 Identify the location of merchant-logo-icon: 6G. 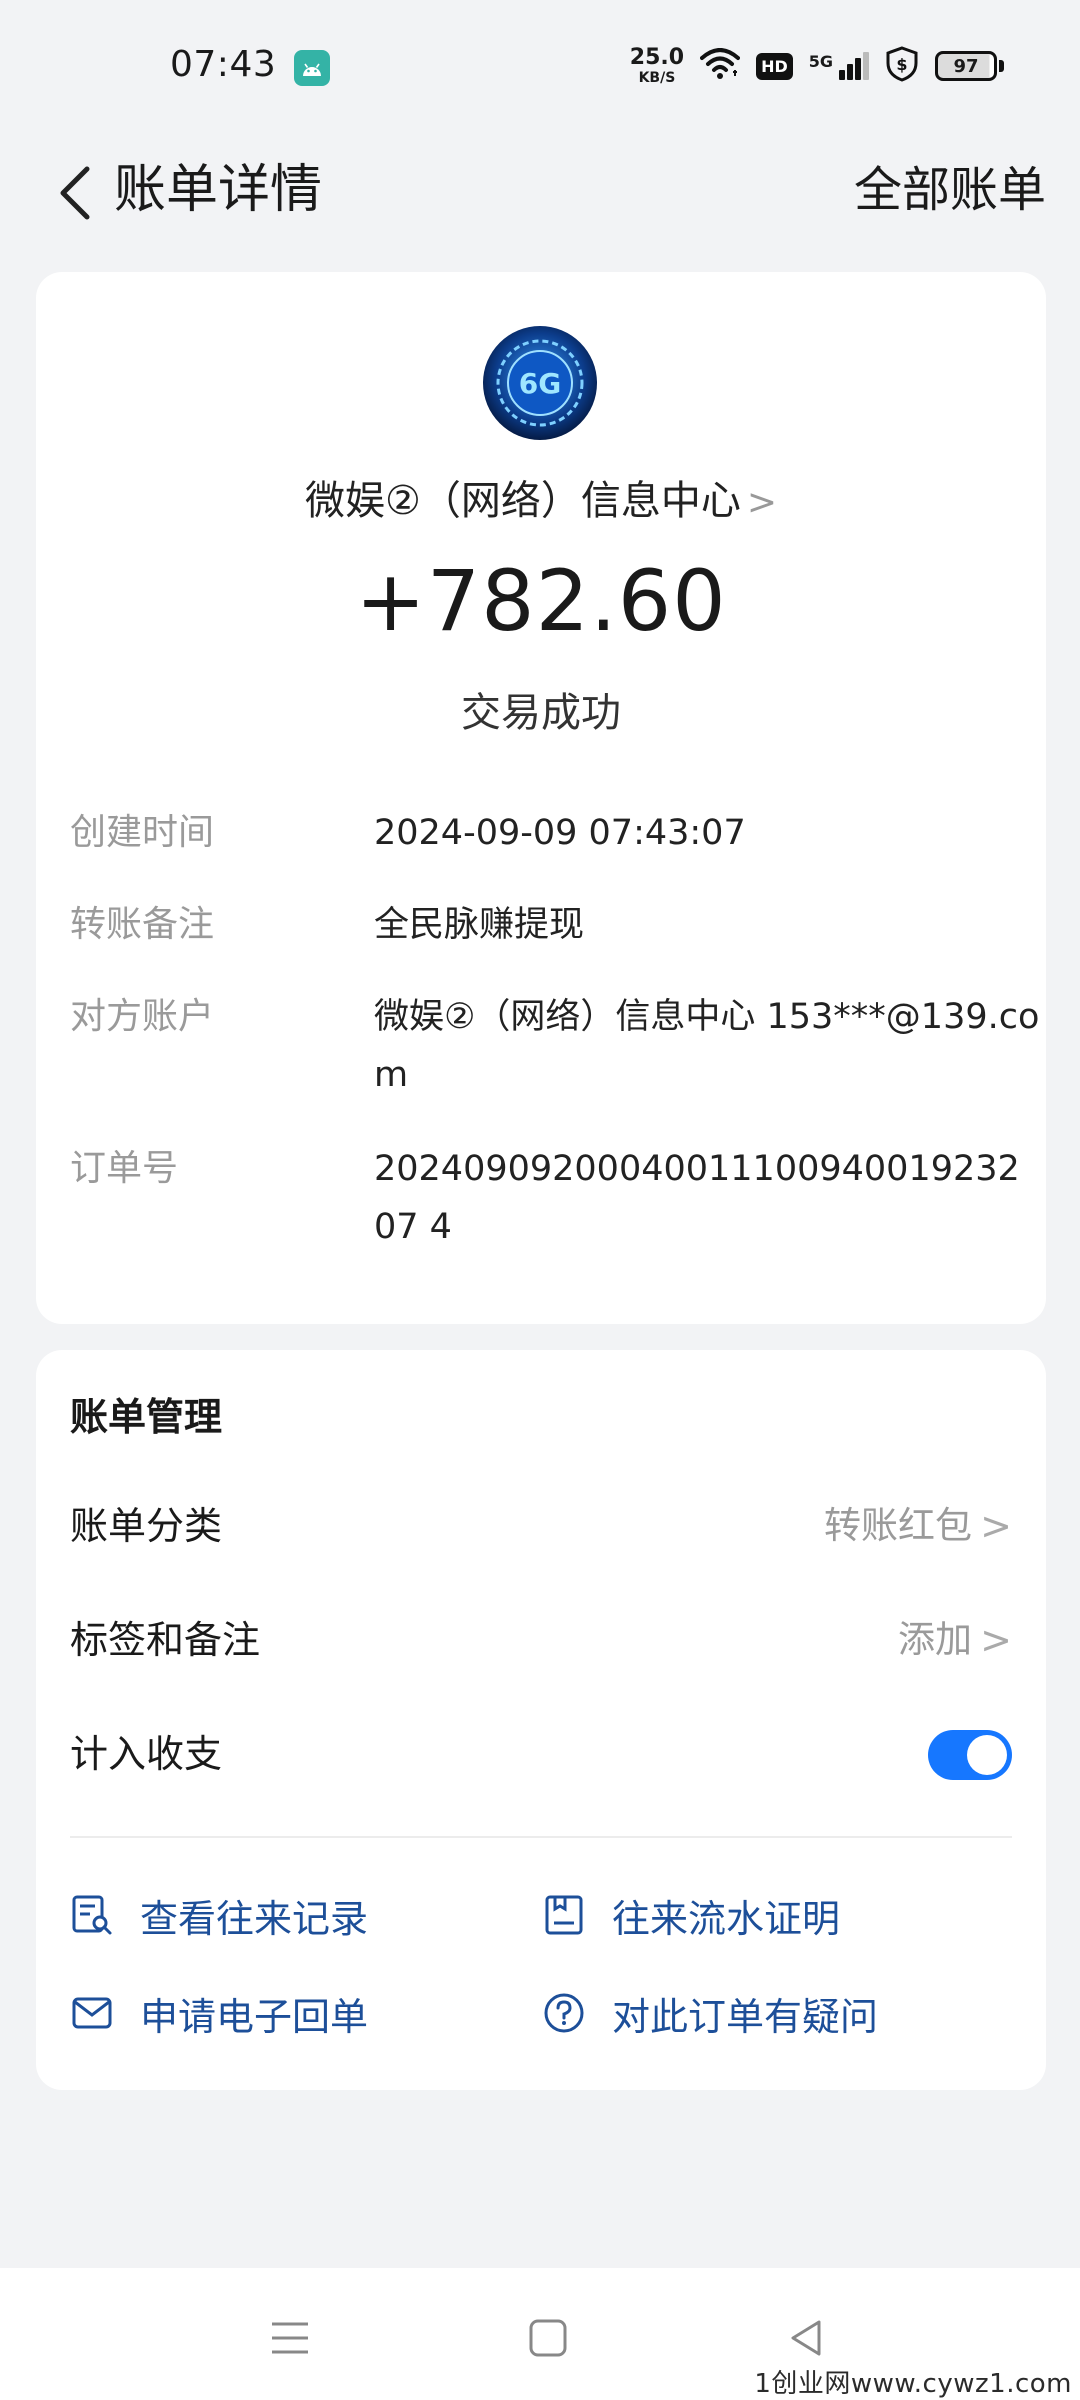
(540, 383).